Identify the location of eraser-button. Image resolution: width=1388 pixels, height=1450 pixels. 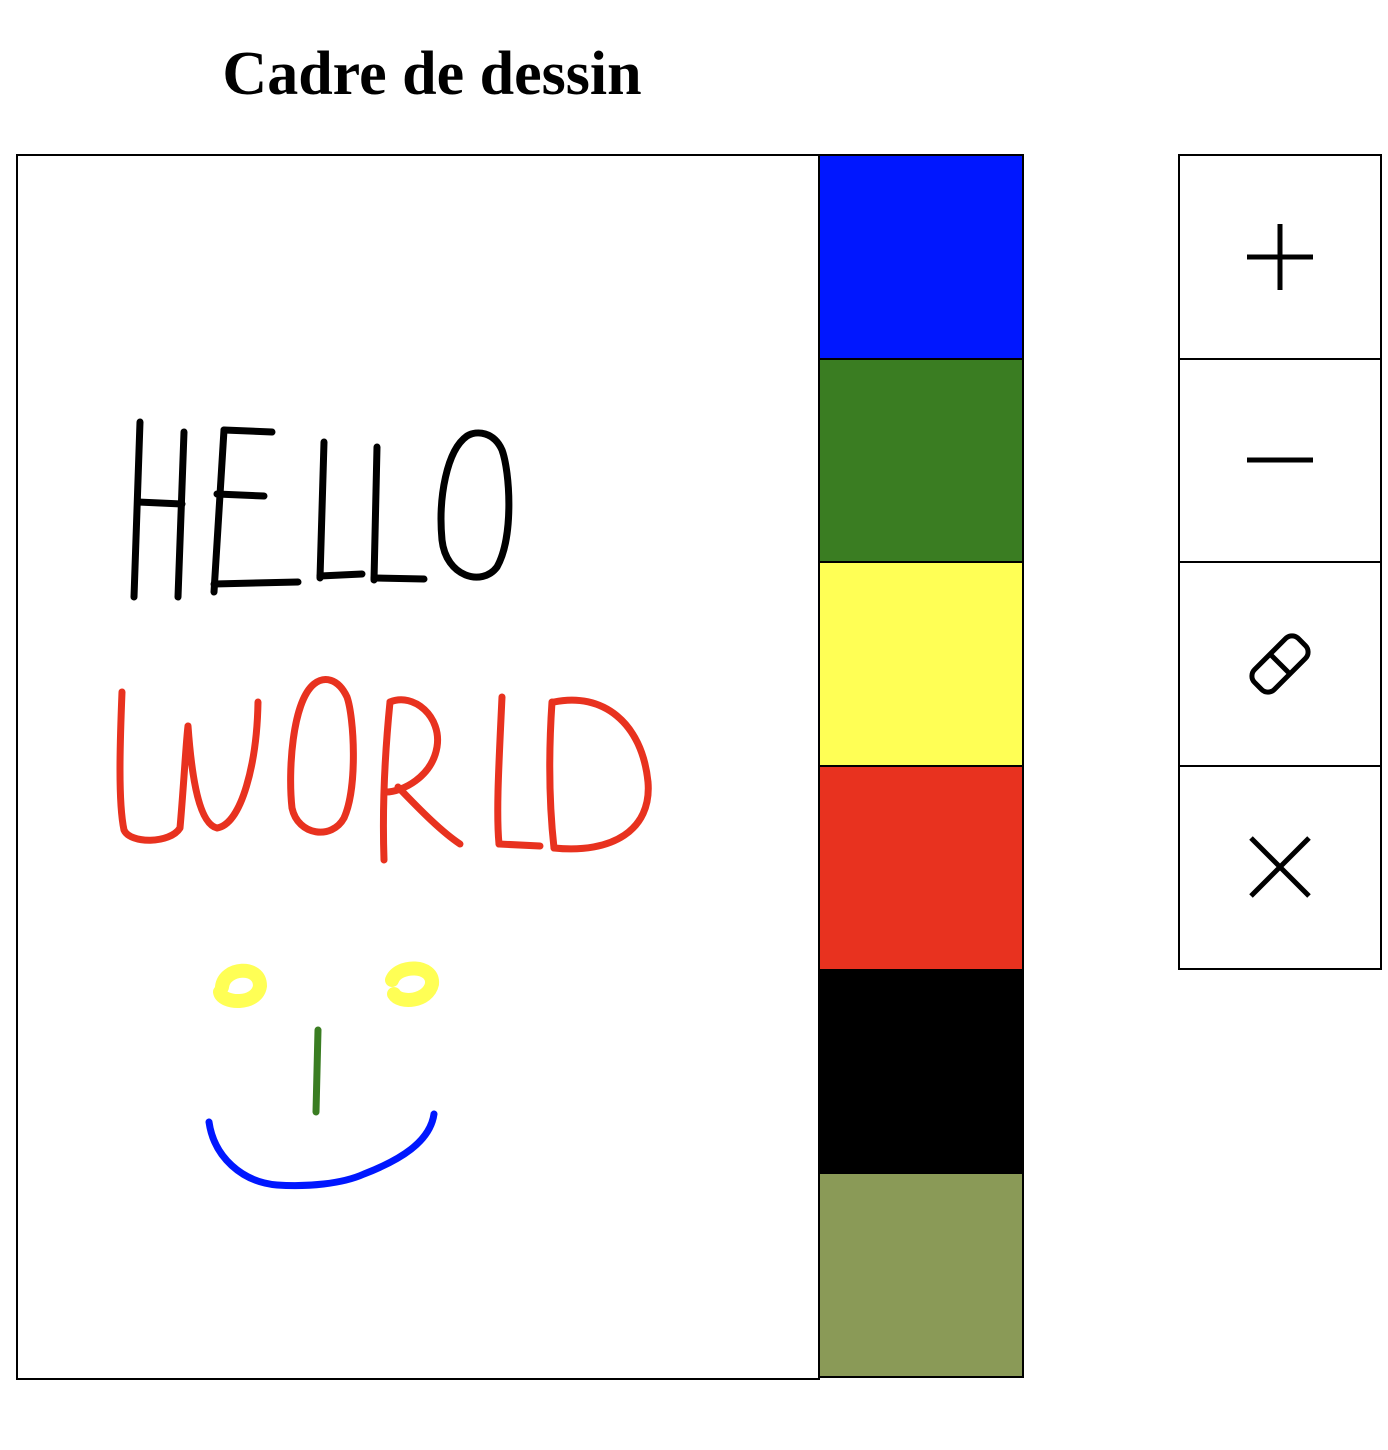
(1280, 664).